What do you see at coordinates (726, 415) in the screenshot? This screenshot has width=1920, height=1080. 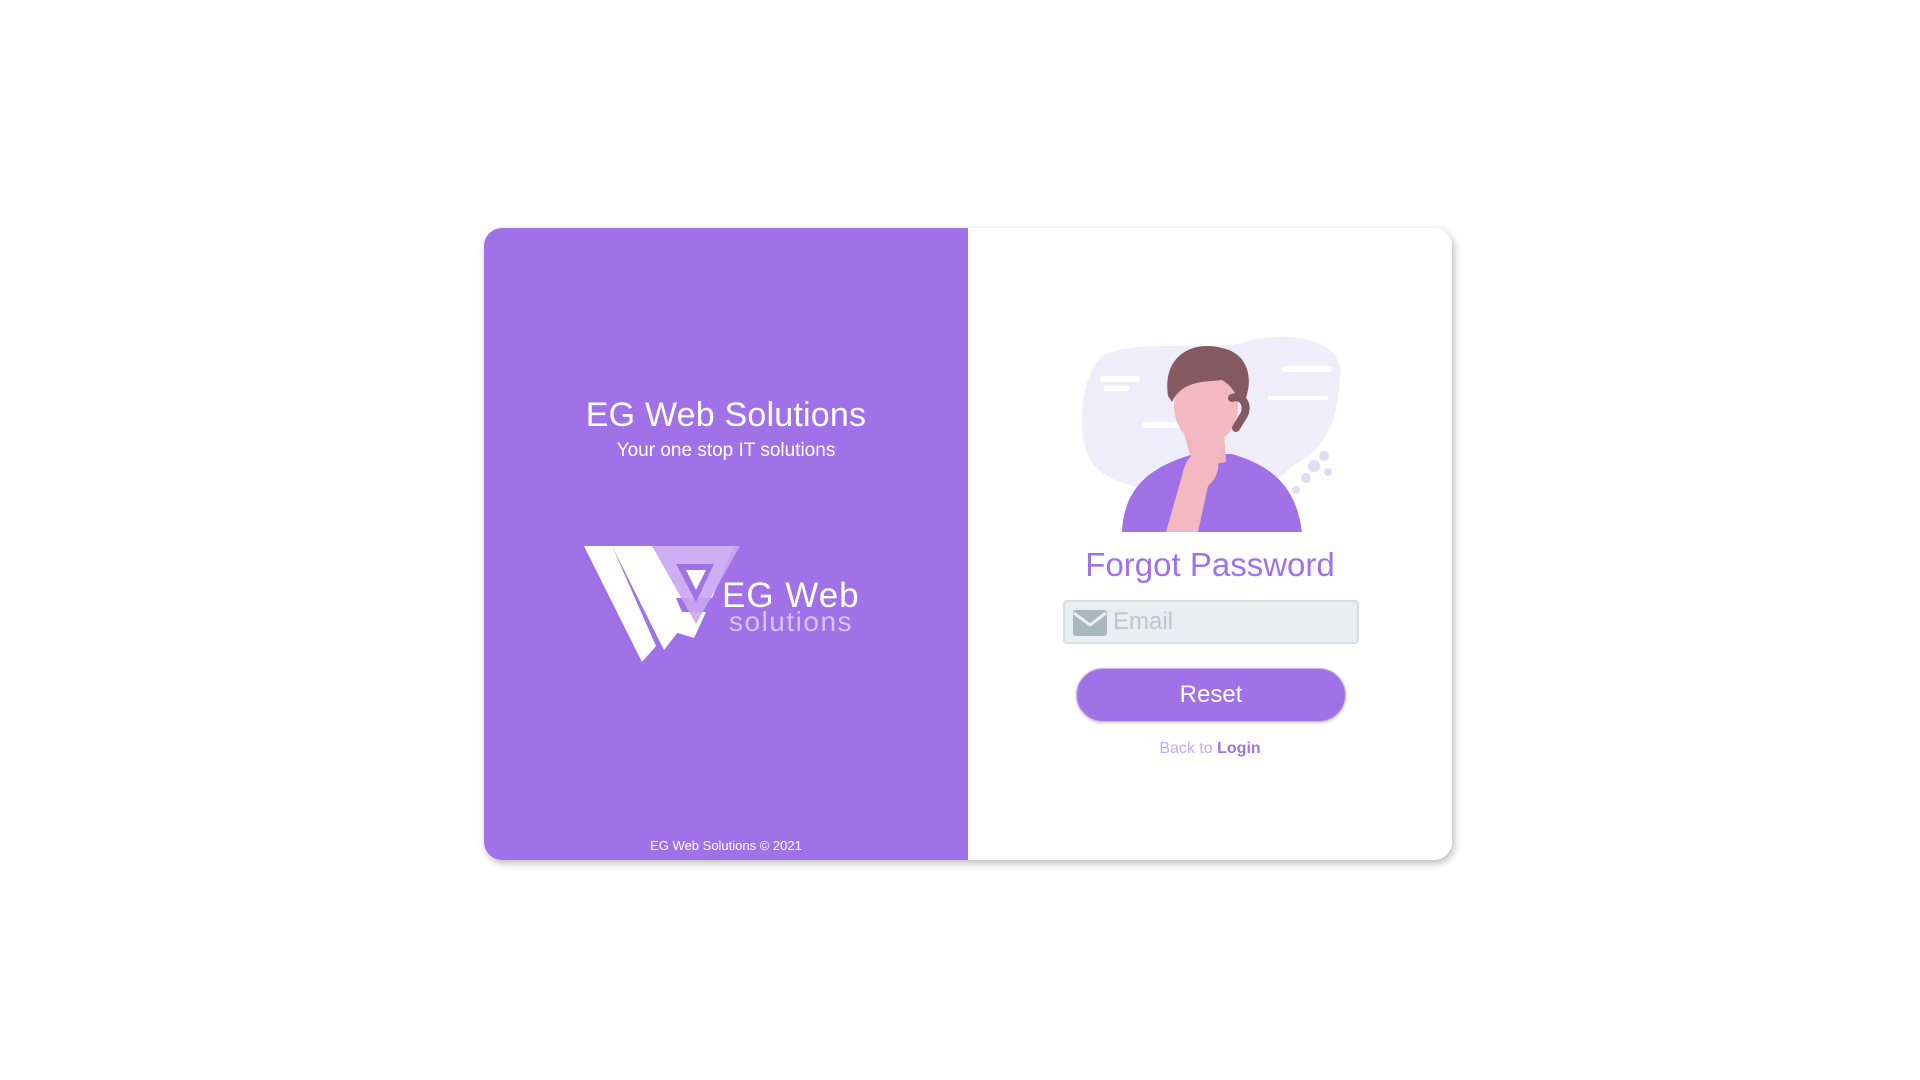 I see `brand-title: EG Web Solutions` at bounding box center [726, 415].